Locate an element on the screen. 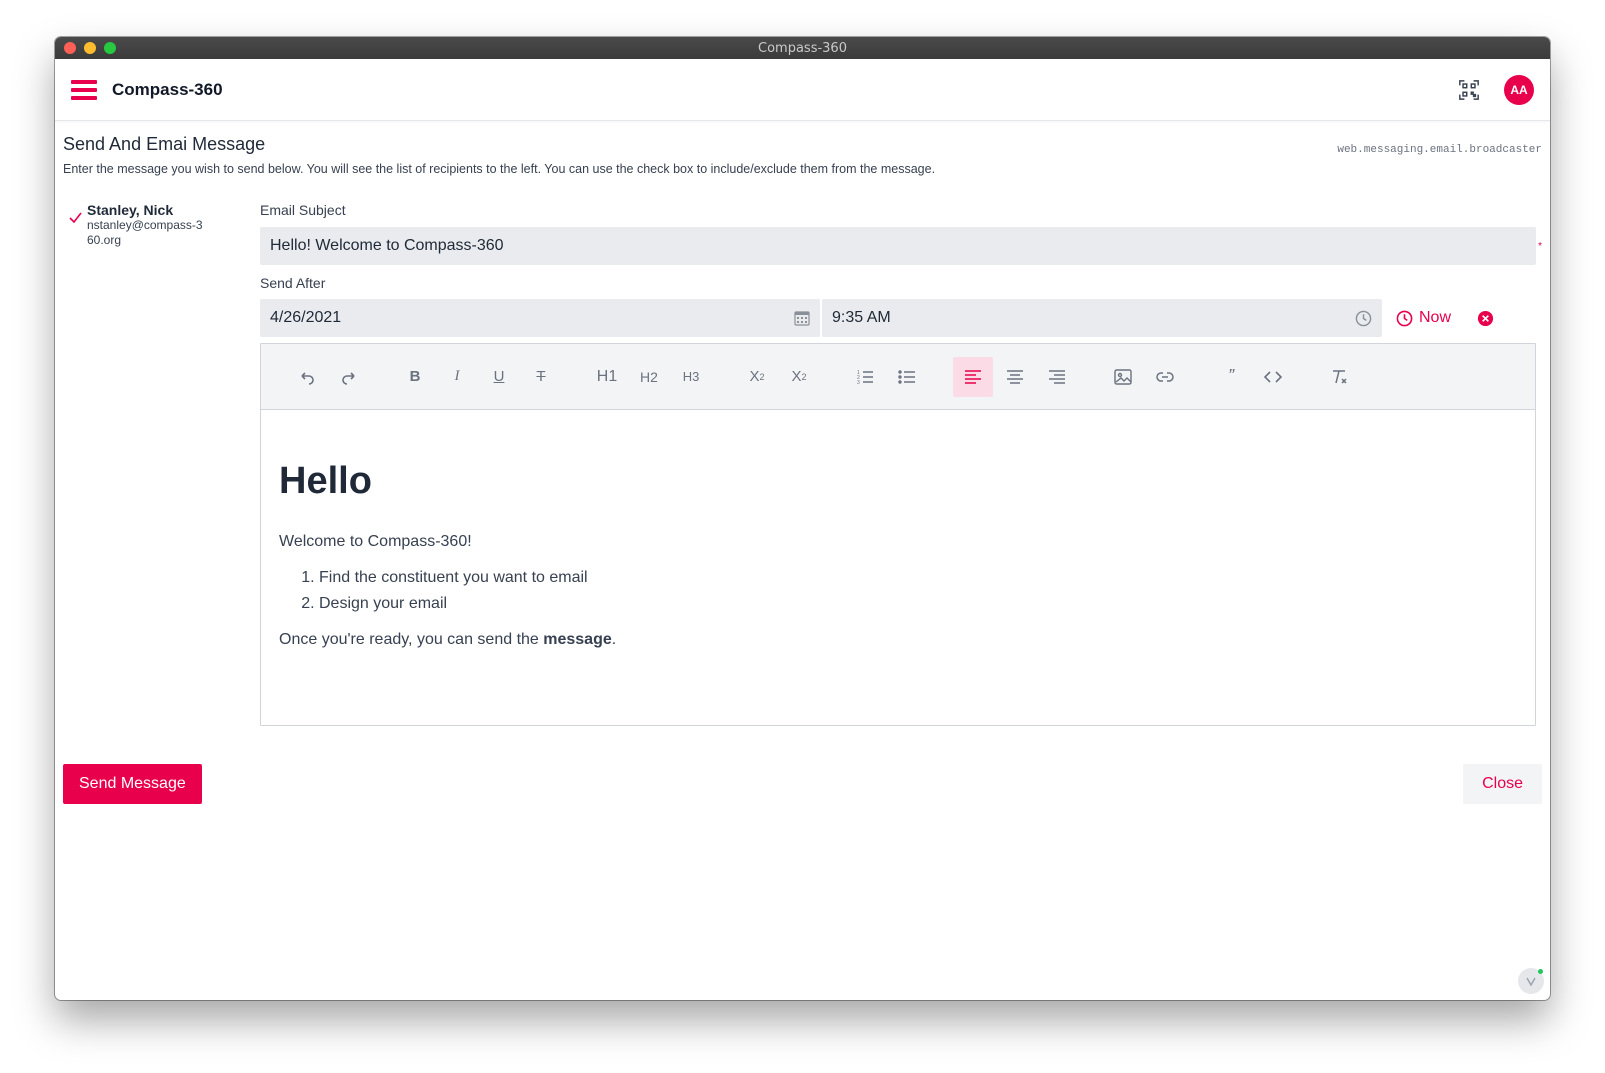  closing-suffix: . is located at coordinates (614, 639).